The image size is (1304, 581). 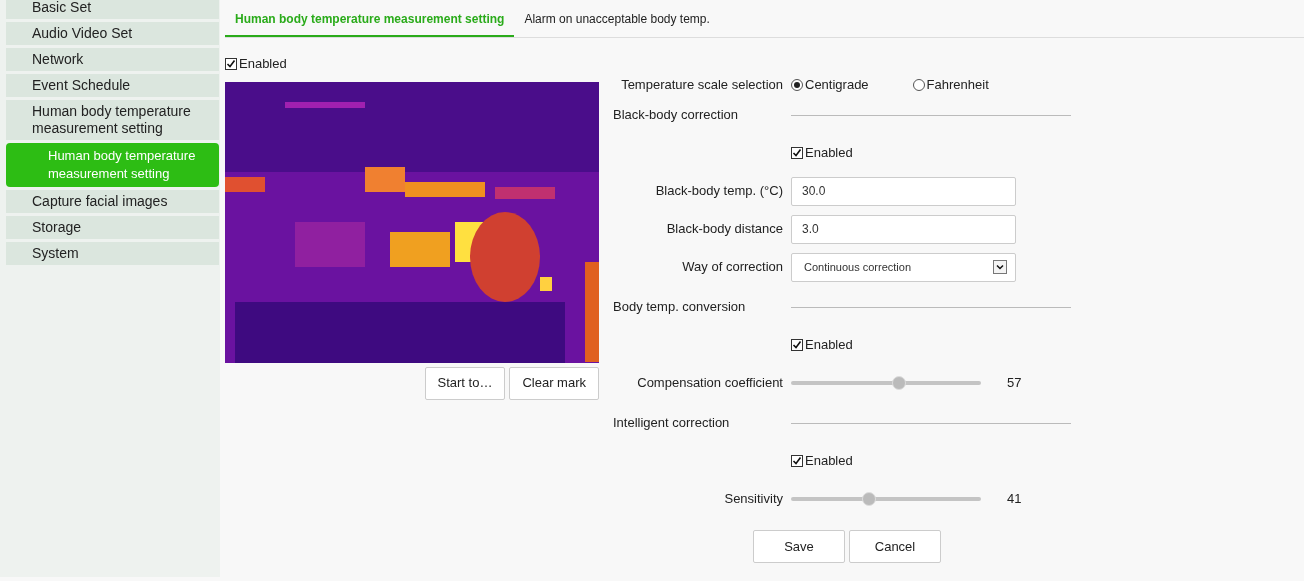 I want to click on sidebar-item: Basic Set, so click(x=112, y=9).